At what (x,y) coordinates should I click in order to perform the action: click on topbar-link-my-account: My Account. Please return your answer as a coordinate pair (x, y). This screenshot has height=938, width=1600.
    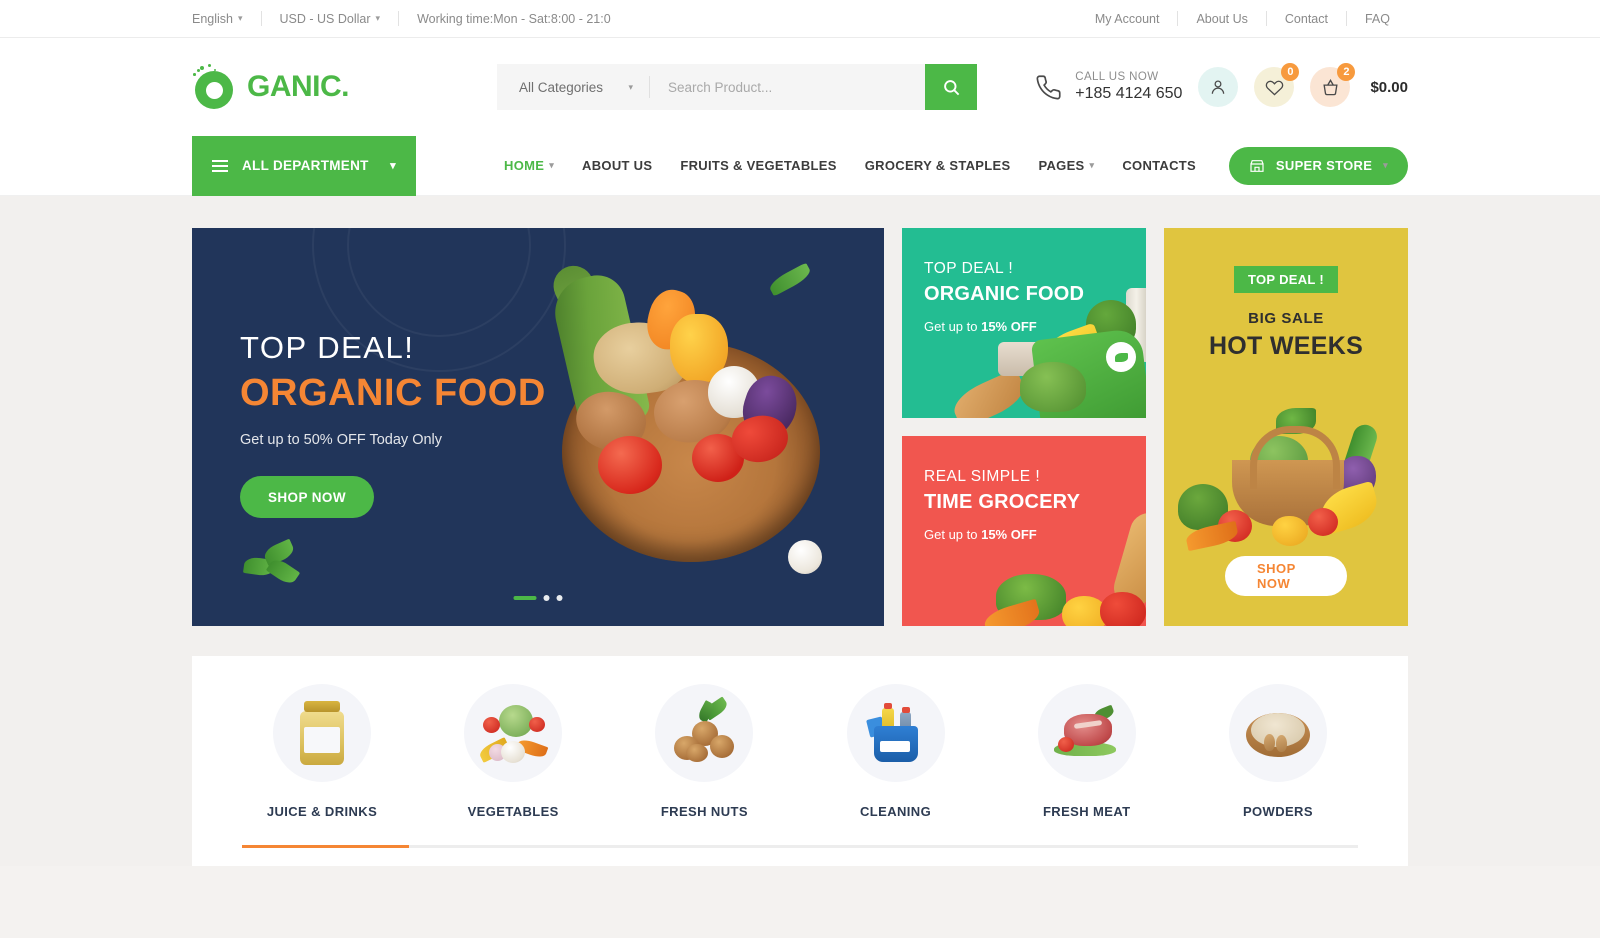
    Looking at the image, I should click on (1127, 19).